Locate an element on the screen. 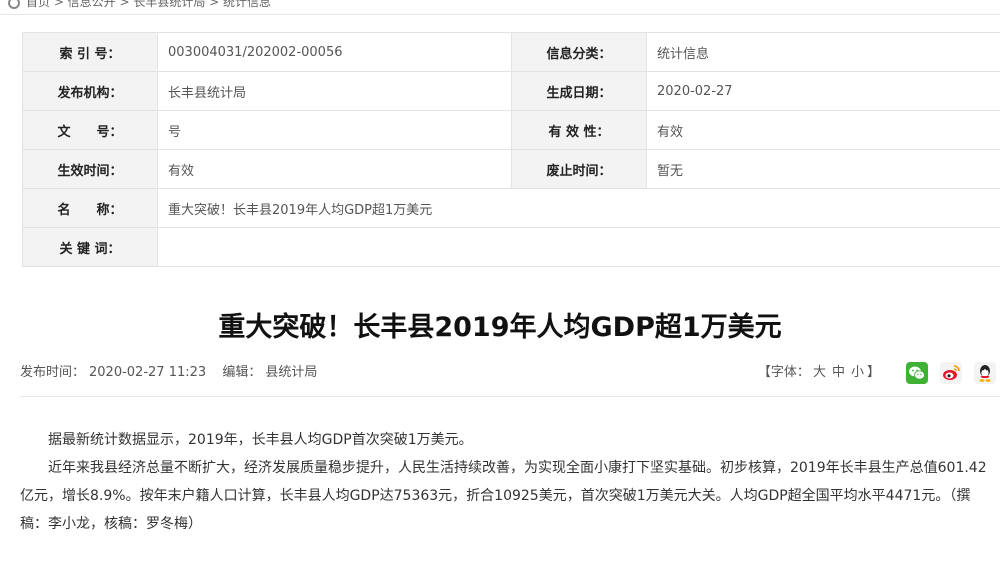  article-tools: 【字体：大中小】 is located at coordinates (877, 373).